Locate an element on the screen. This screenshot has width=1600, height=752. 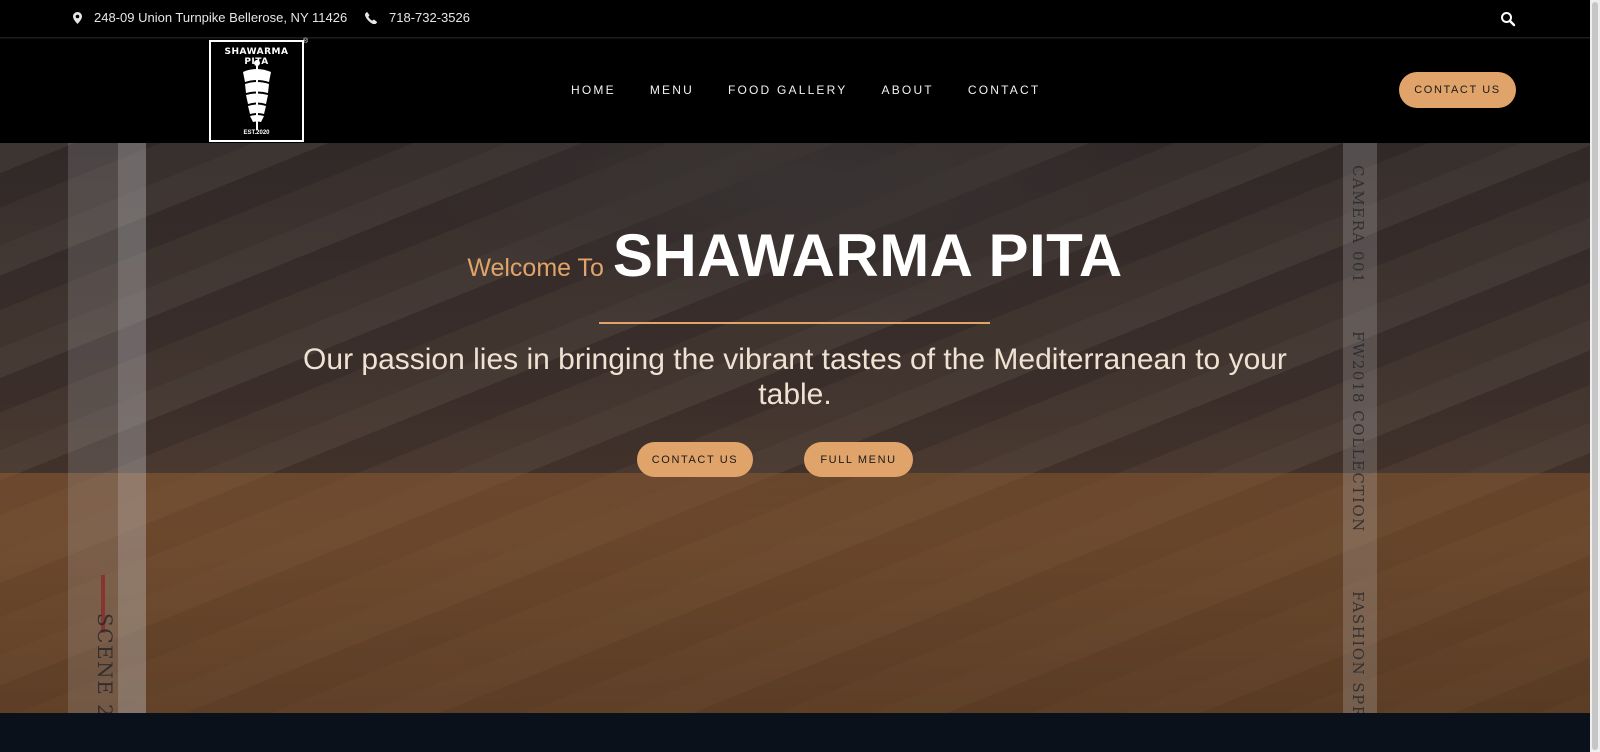
main-nav: HOME MENU FOOD GALLERY ABOUT CONTACT is located at coordinates (805, 90).